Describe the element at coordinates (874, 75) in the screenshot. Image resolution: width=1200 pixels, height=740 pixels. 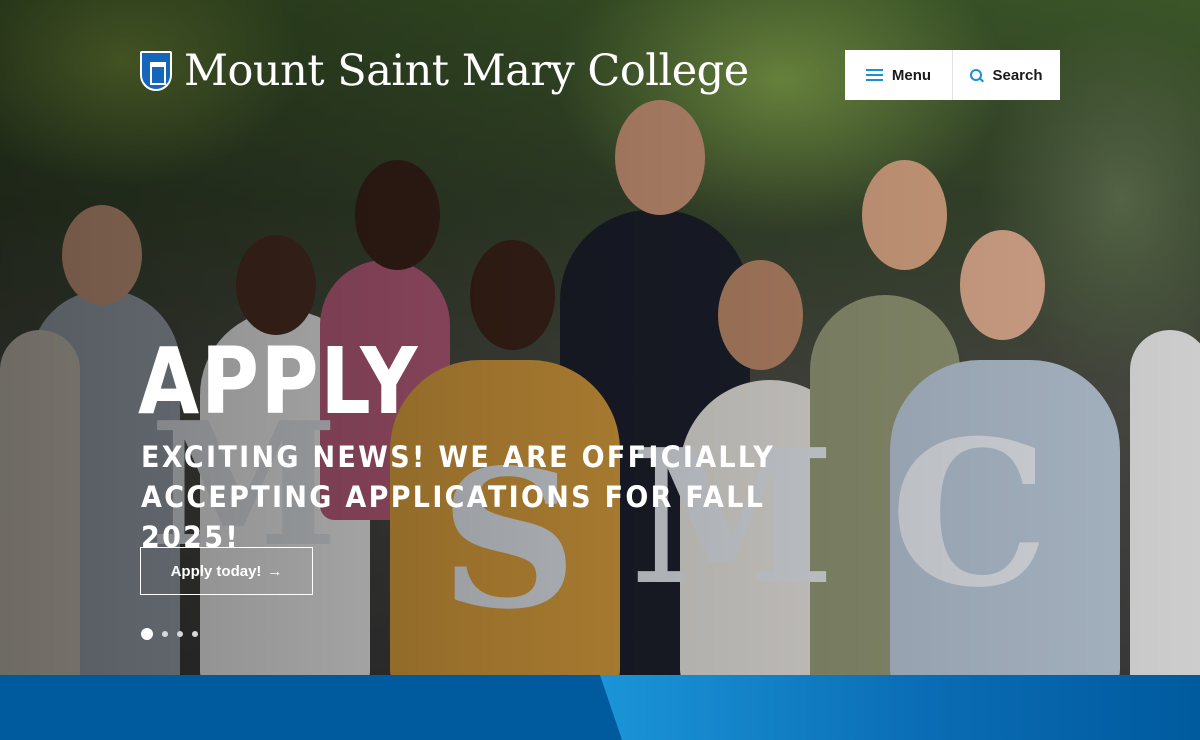
I see `hamburger-icon` at that location.